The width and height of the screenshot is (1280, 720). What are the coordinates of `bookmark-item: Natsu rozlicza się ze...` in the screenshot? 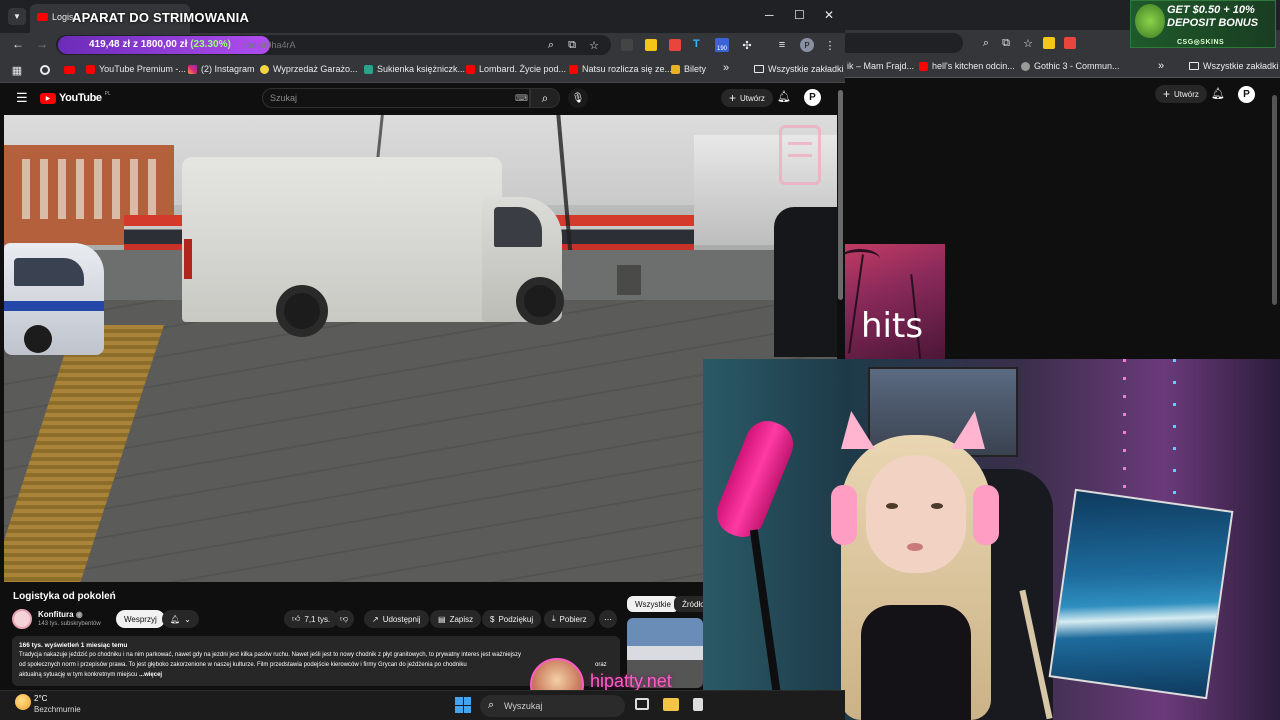 It's located at (620, 69).